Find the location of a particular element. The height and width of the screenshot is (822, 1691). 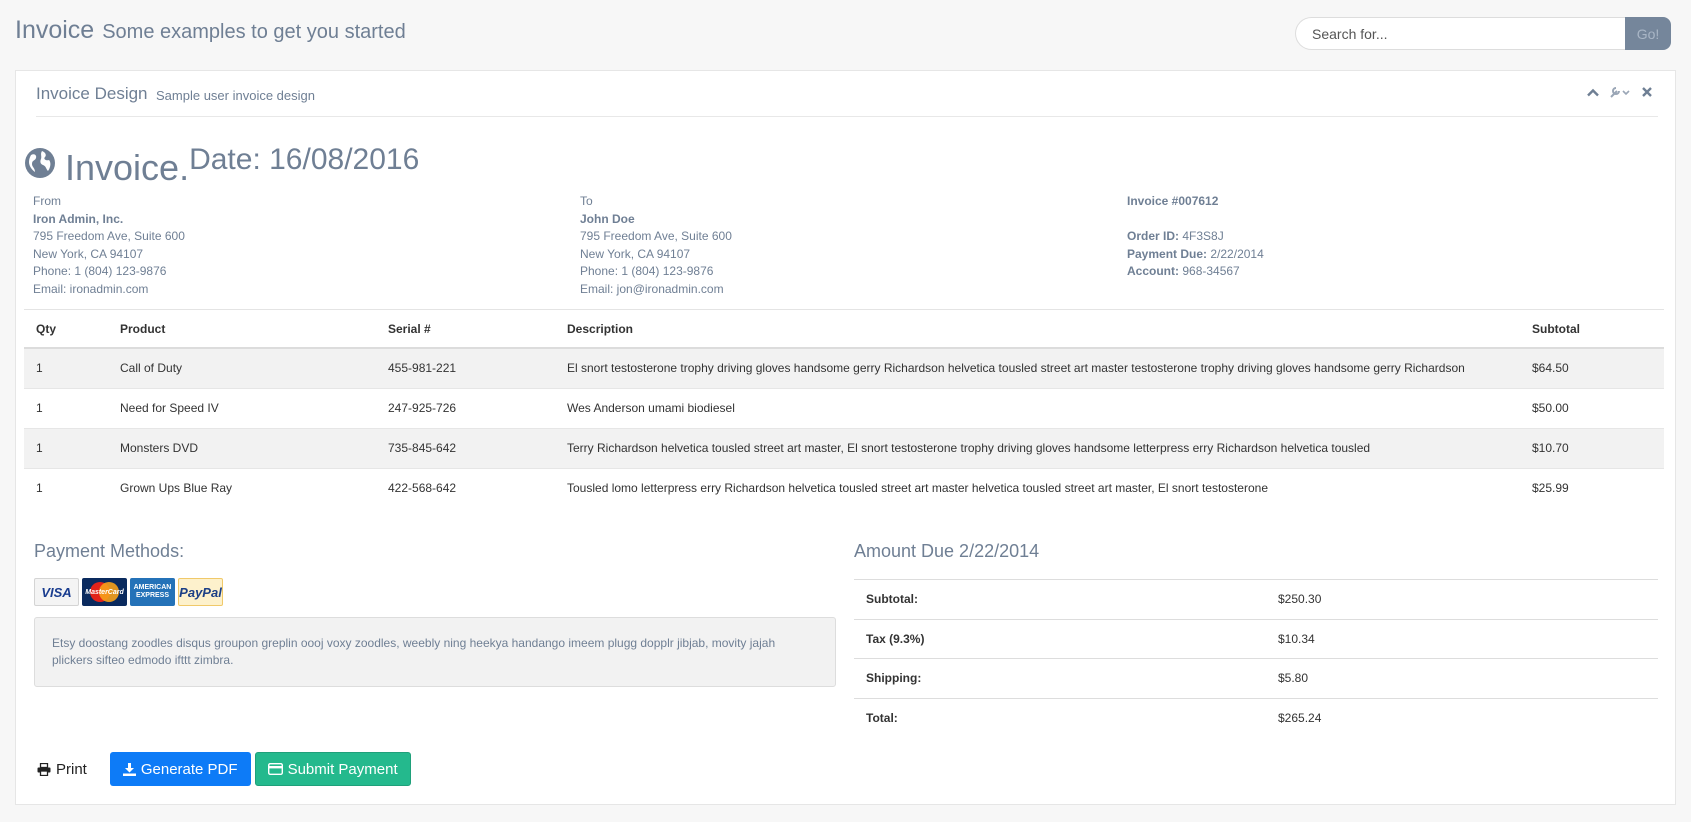

column-header: Description is located at coordinates (1037, 329).